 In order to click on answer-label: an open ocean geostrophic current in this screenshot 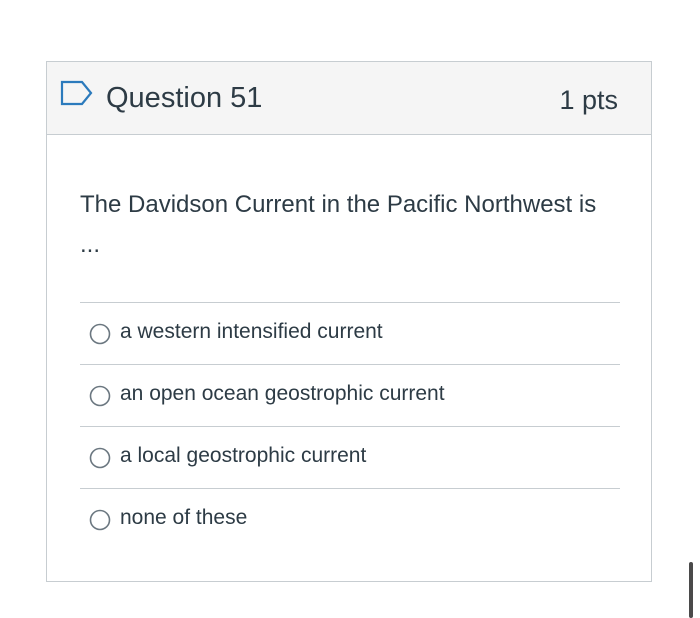, I will do `click(282, 394)`.